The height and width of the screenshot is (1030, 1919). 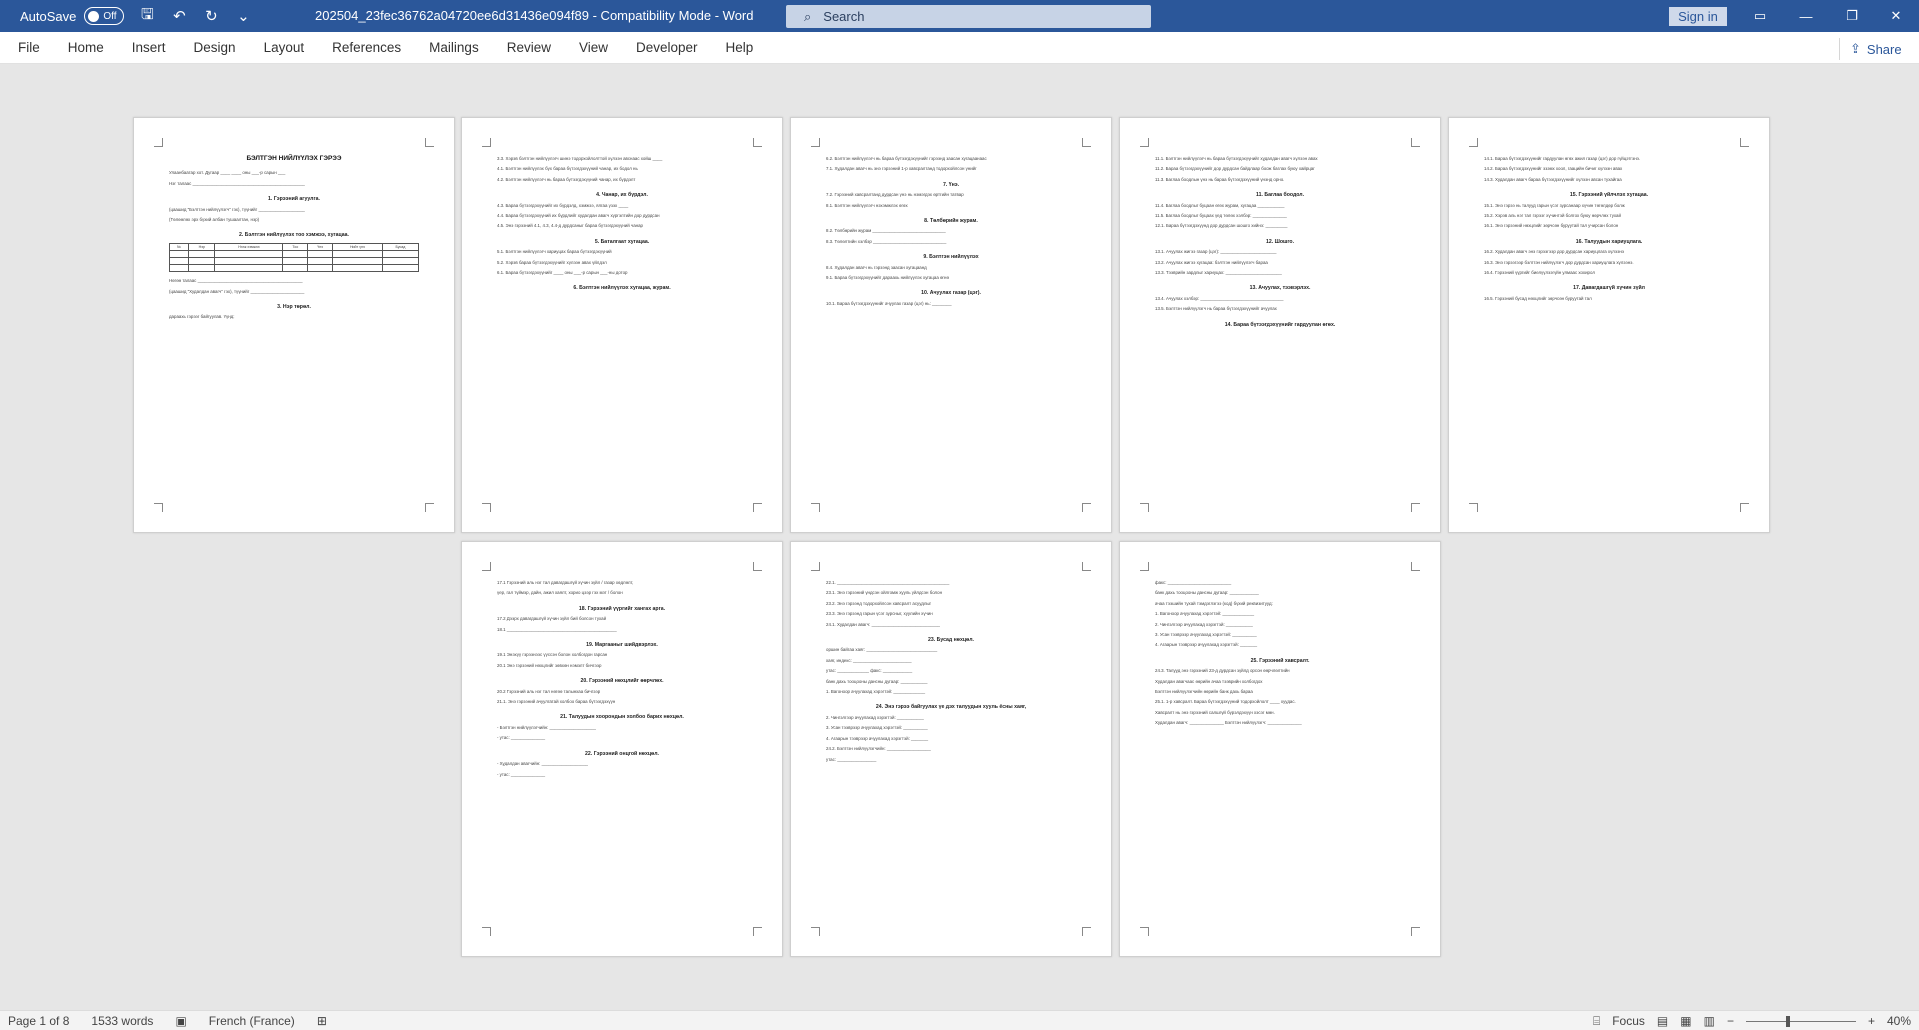 I want to click on tab-layout: Layout, so click(x=284, y=48).